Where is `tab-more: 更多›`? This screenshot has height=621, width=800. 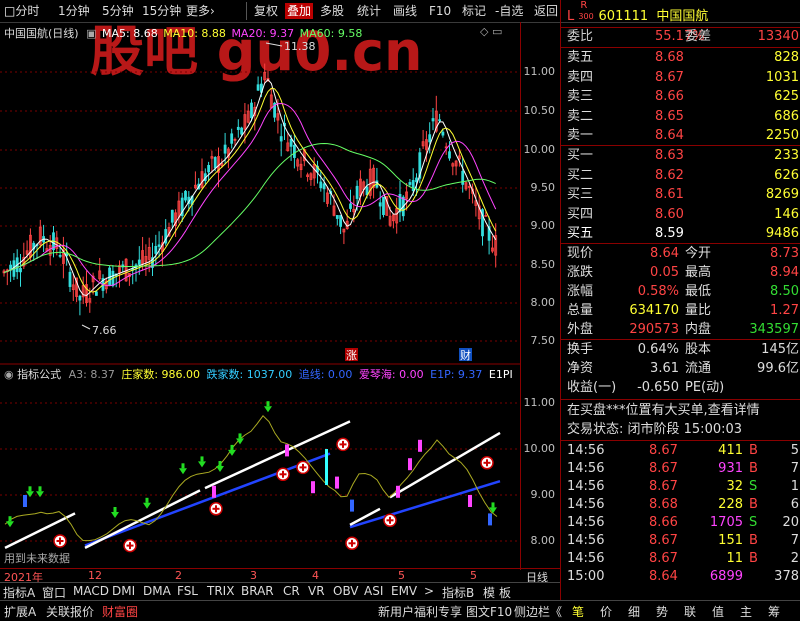 tab-more: 更多› is located at coordinates (200, 11).